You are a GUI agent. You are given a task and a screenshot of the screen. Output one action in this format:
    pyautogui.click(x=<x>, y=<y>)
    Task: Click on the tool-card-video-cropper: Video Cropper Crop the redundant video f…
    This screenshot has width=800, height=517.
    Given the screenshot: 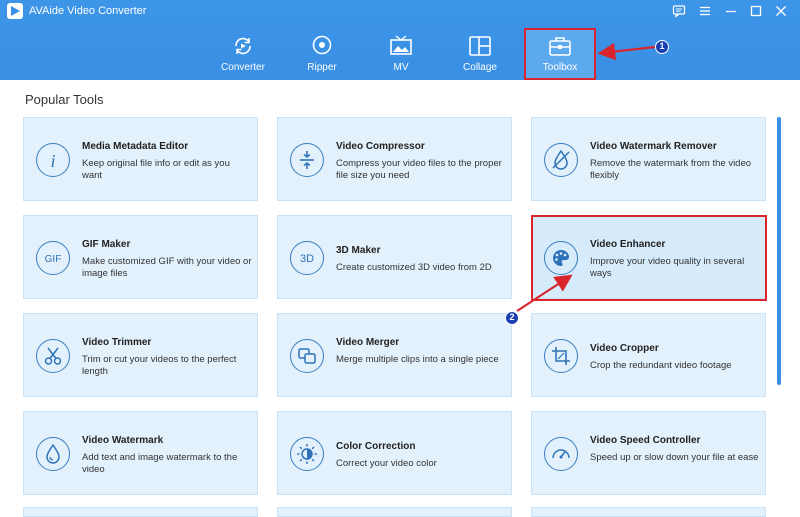 What is the action you would take?
    pyautogui.click(x=648, y=355)
    